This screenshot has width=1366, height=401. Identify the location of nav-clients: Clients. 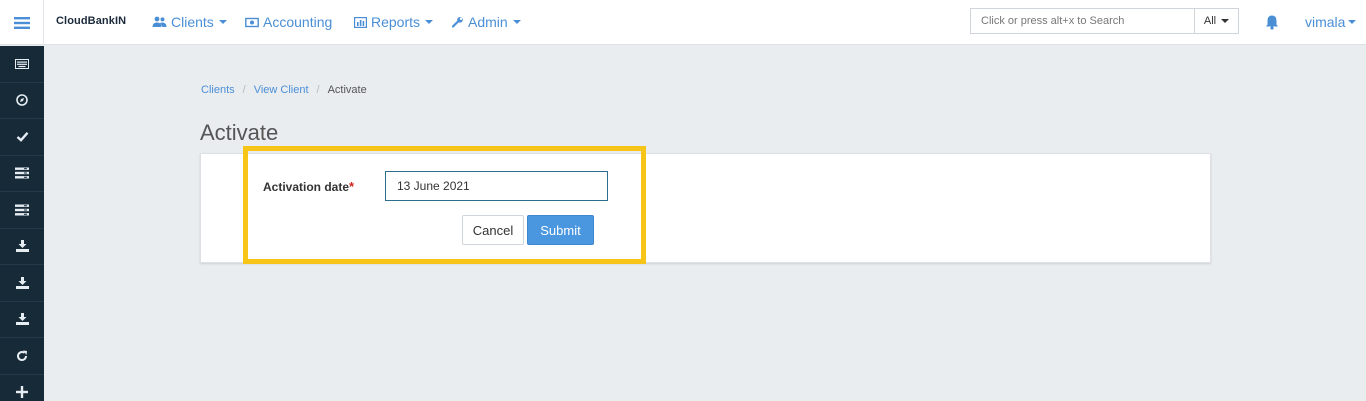
(189, 22).